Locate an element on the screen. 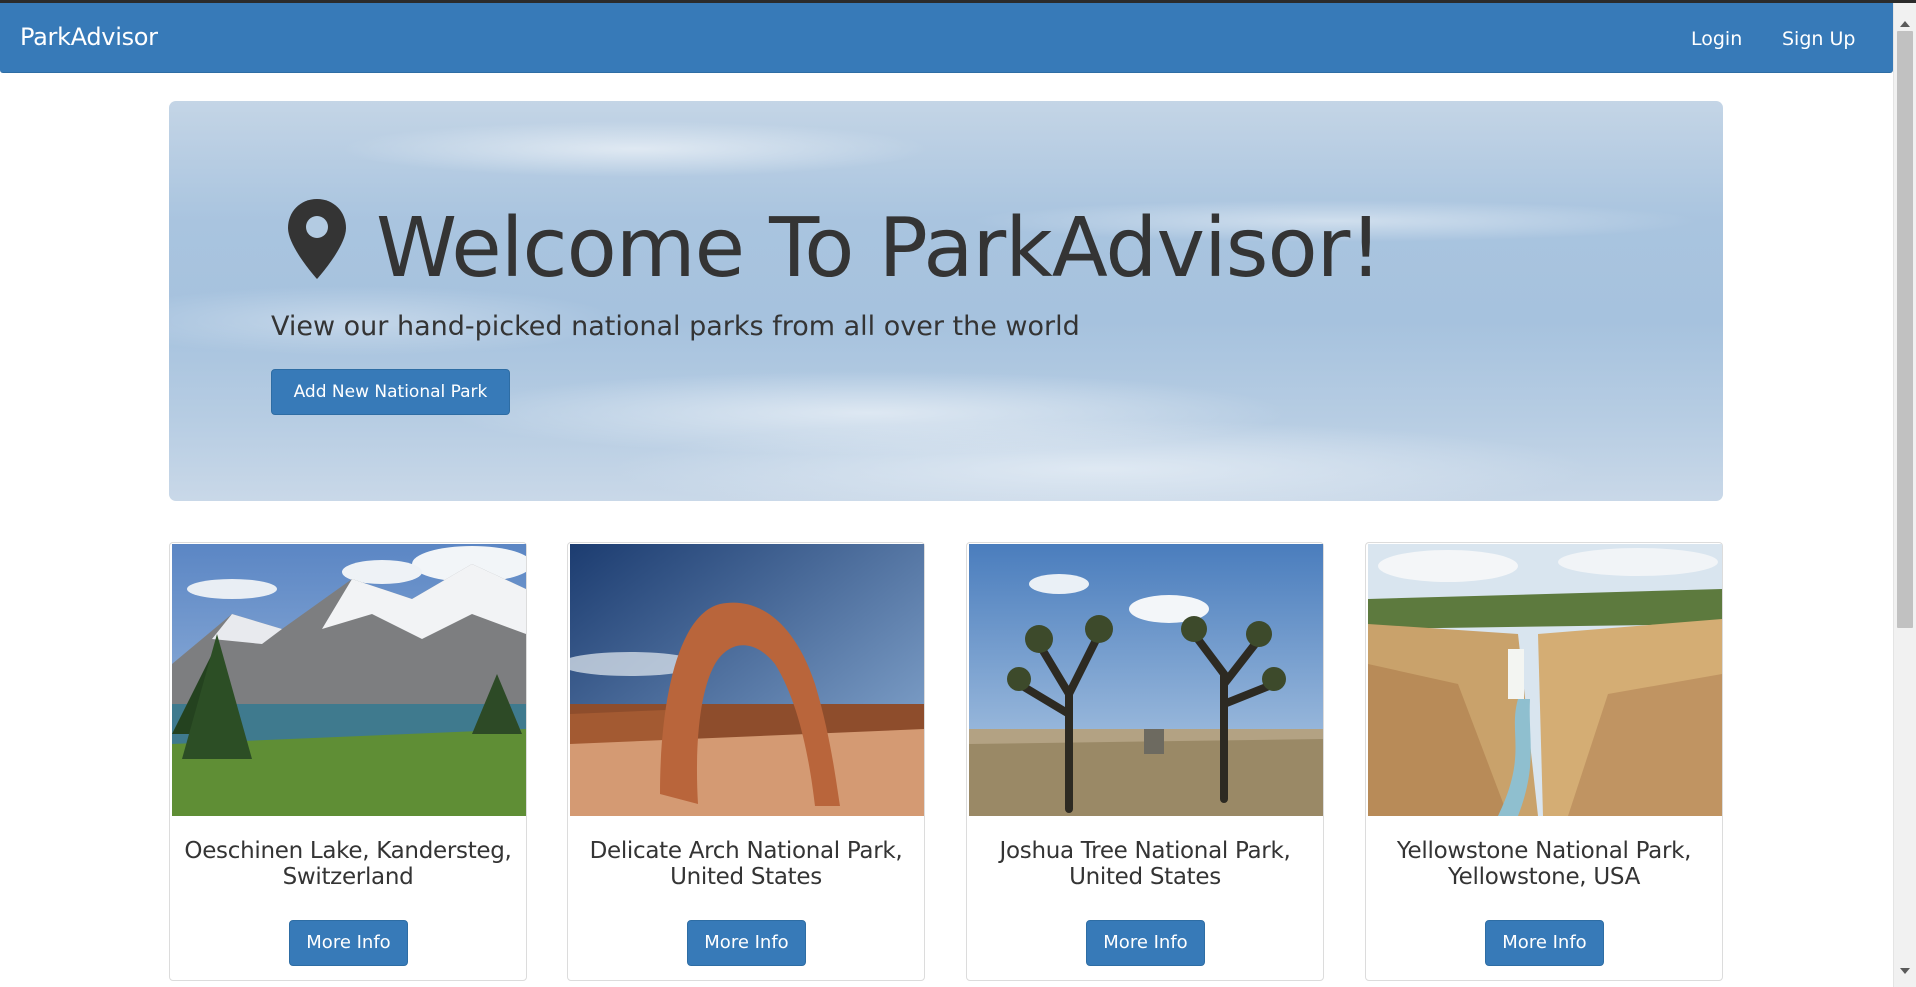 The height and width of the screenshot is (987, 1916). navbar: ParkAdvisor Login Sign Up is located at coordinates (946, 38).